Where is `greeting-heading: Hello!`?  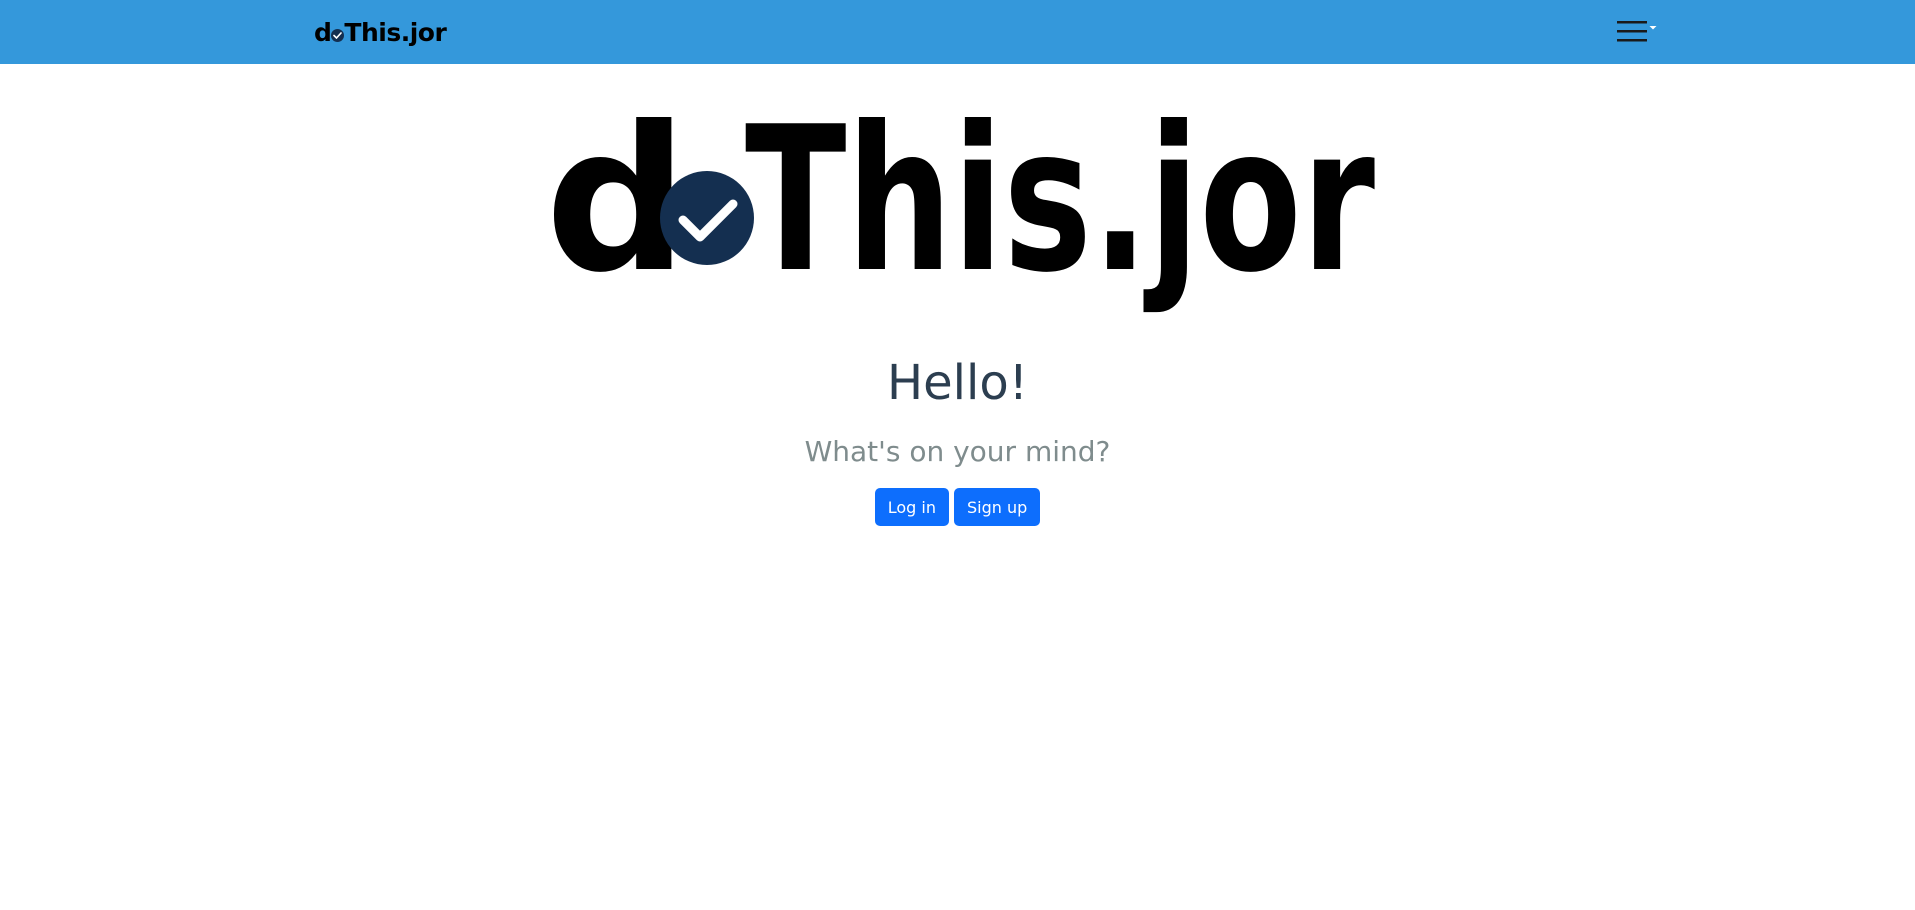
greeting-heading: Hello! is located at coordinates (957, 383).